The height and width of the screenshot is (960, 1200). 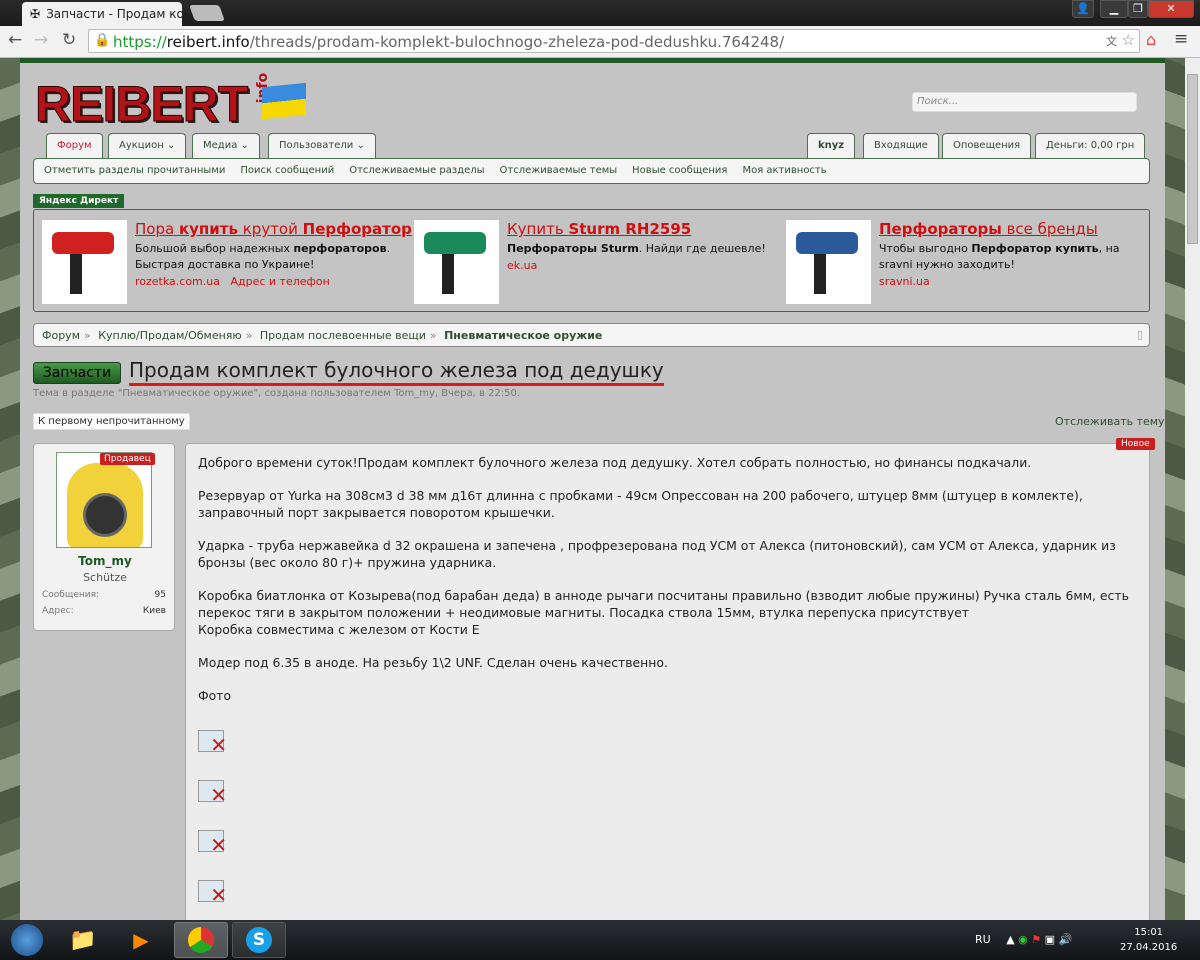 What do you see at coordinates (1151, 39) in the screenshot?
I see `home-icon: ⌂` at bounding box center [1151, 39].